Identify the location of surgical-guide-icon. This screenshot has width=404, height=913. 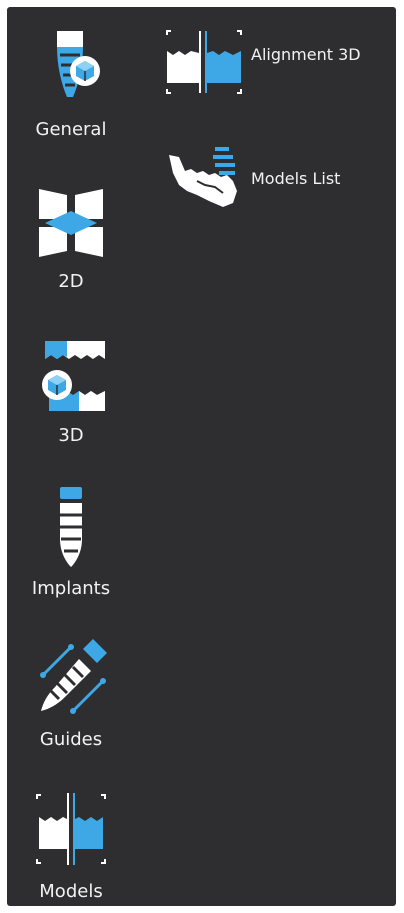
(71, 679).